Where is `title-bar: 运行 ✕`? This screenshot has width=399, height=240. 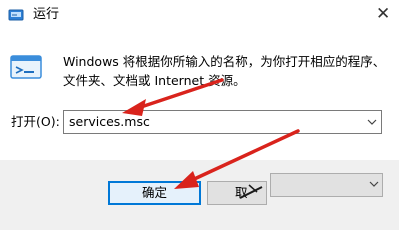 title-bar: 运行 ✕ is located at coordinates (199, 16).